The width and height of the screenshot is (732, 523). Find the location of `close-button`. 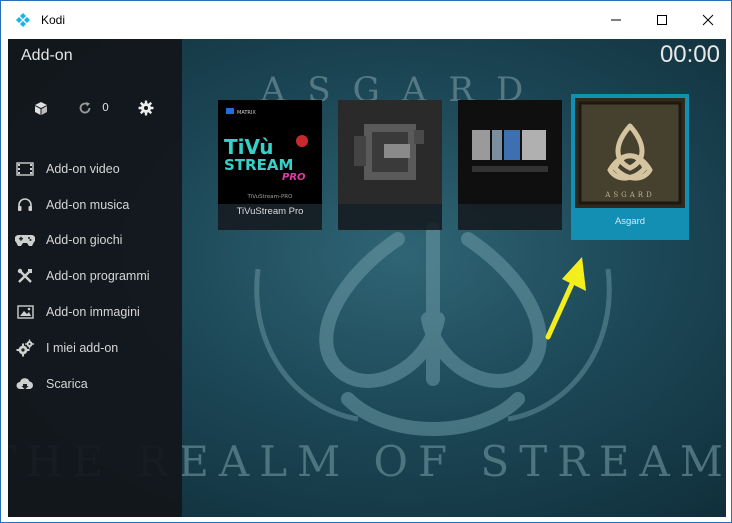

close-button is located at coordinates (708, 20).